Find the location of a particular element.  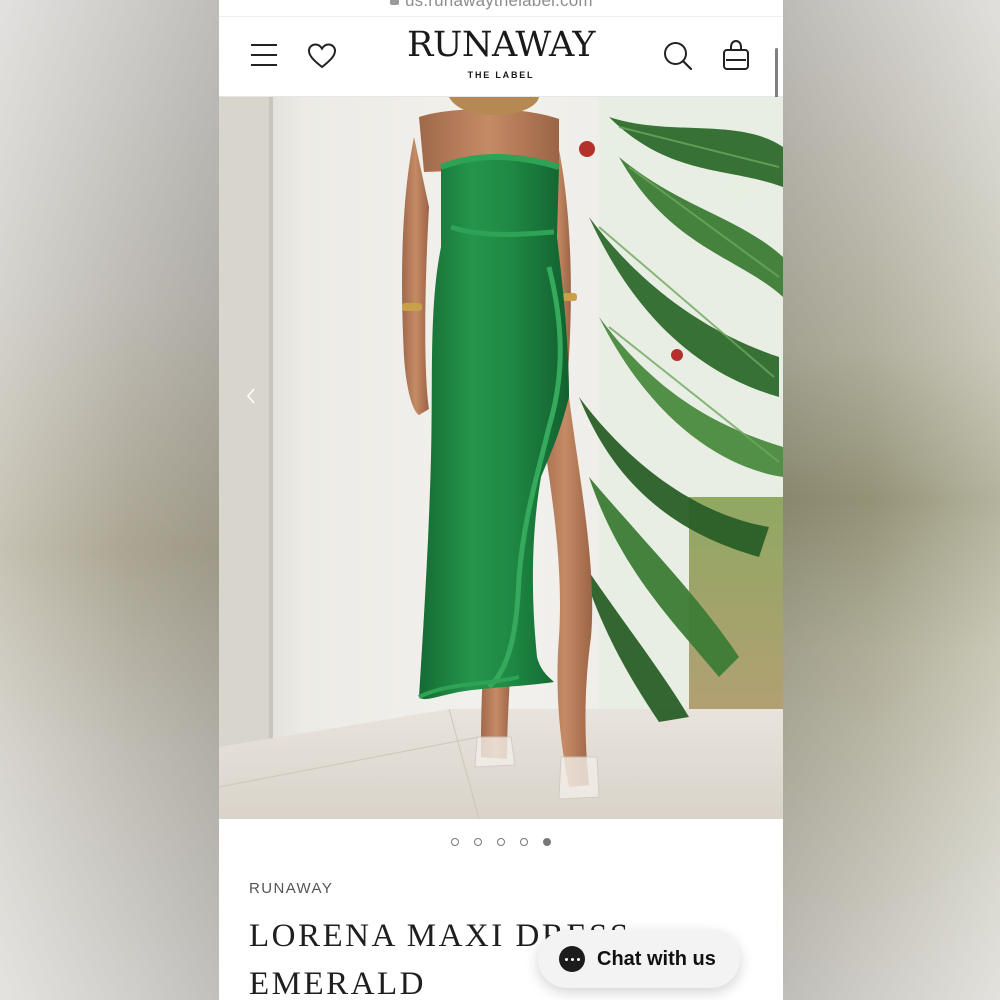

search-button is located at coordinates (678, 56).